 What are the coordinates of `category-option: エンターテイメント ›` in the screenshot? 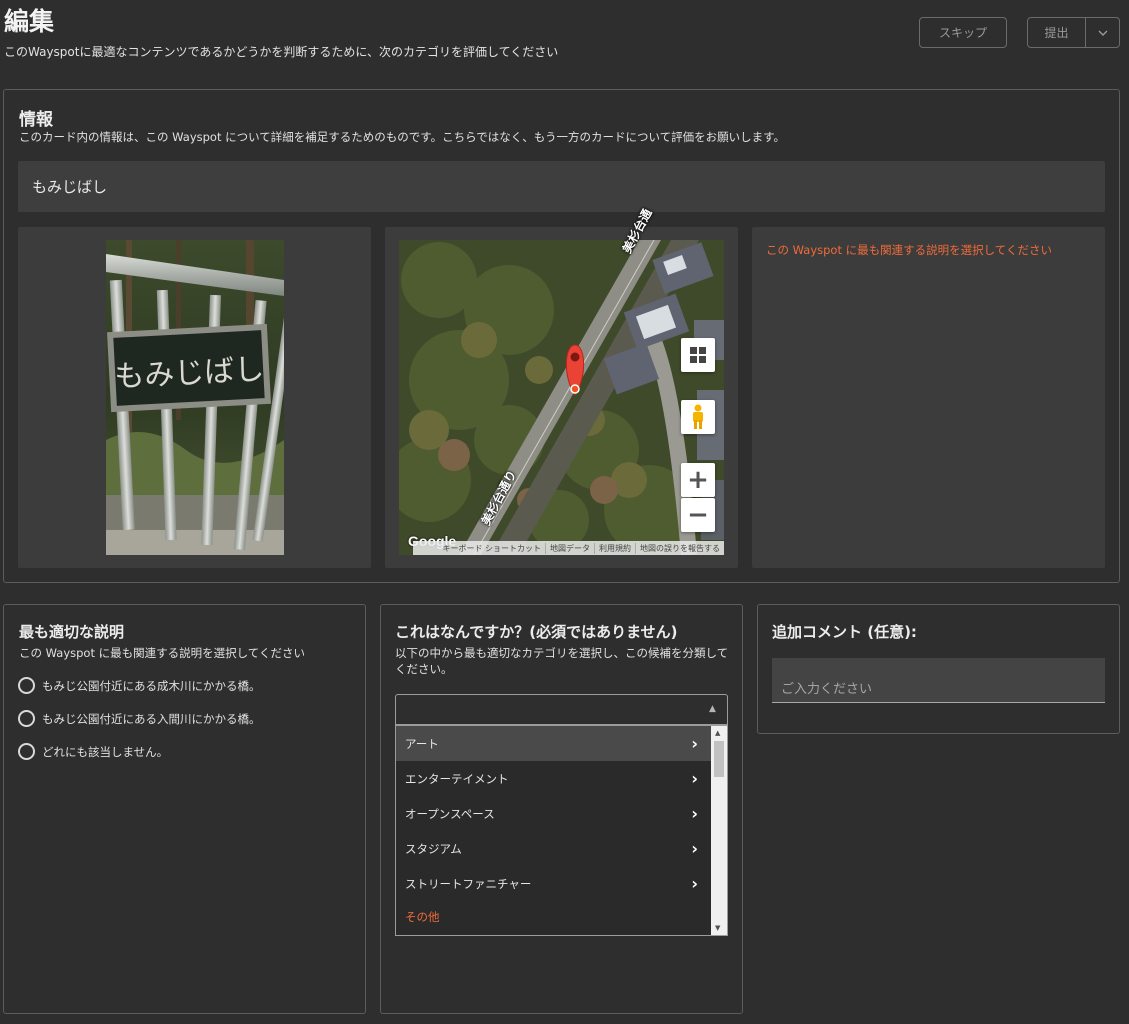 It's located at (554, 778).